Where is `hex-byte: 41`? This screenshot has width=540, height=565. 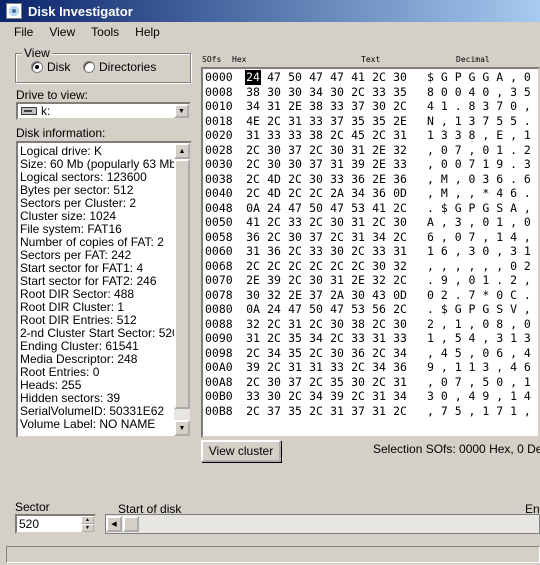 hex-byte: 41 is located at coordinates (253, 222).